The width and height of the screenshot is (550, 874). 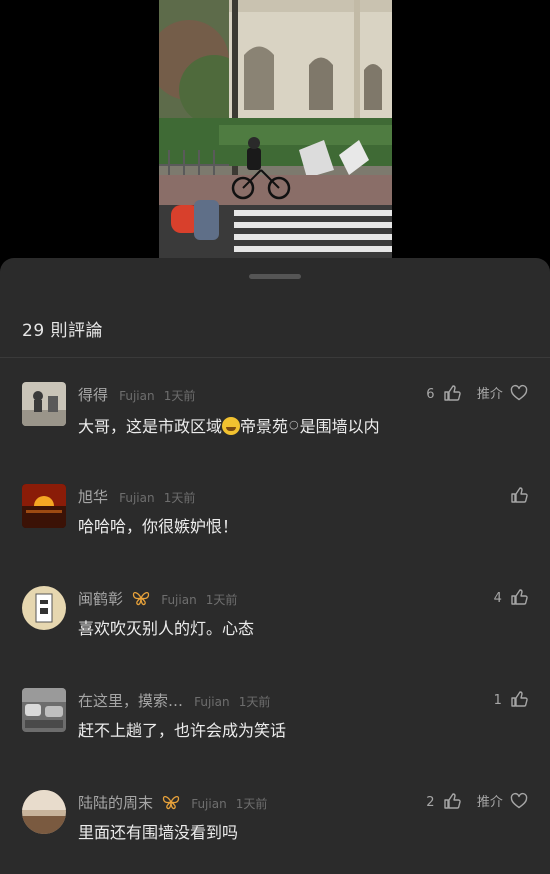 What do you see at coordinates (63, 331) in the screenshot?
I see `comment-count-title: 29 則評論` at bounding box center [63, 331].